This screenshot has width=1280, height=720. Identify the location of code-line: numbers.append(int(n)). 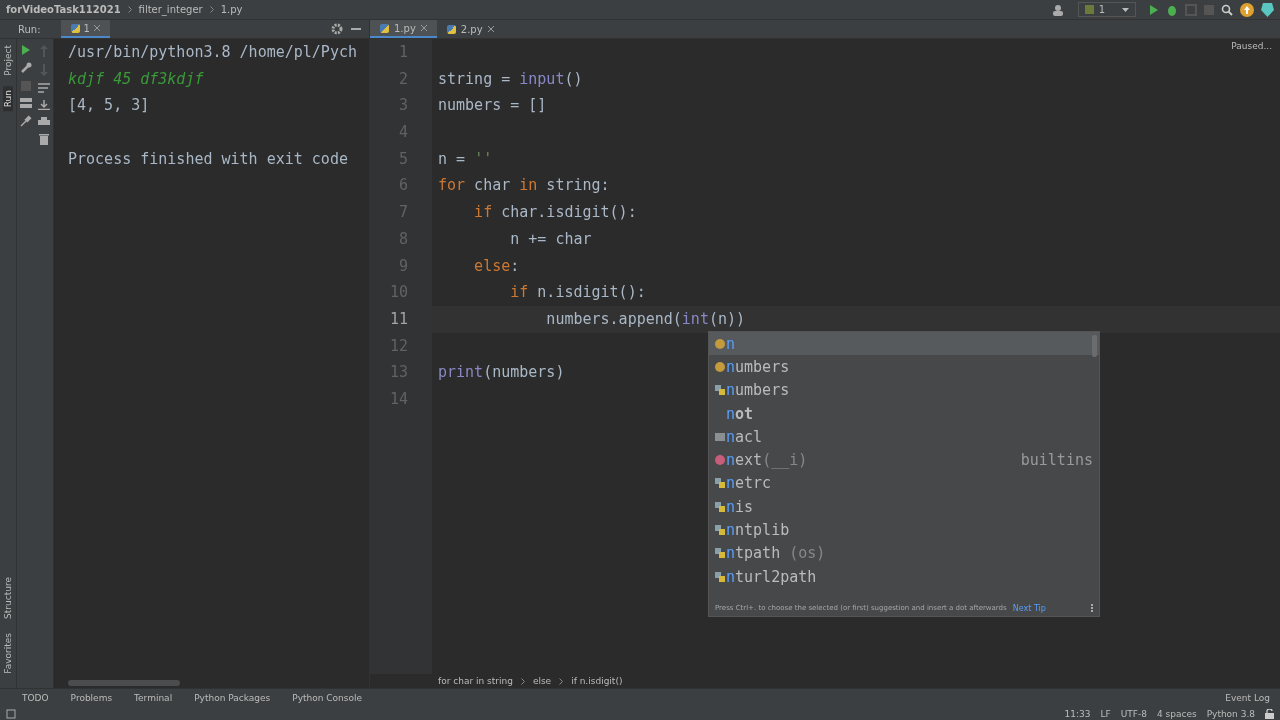
(646, 319).